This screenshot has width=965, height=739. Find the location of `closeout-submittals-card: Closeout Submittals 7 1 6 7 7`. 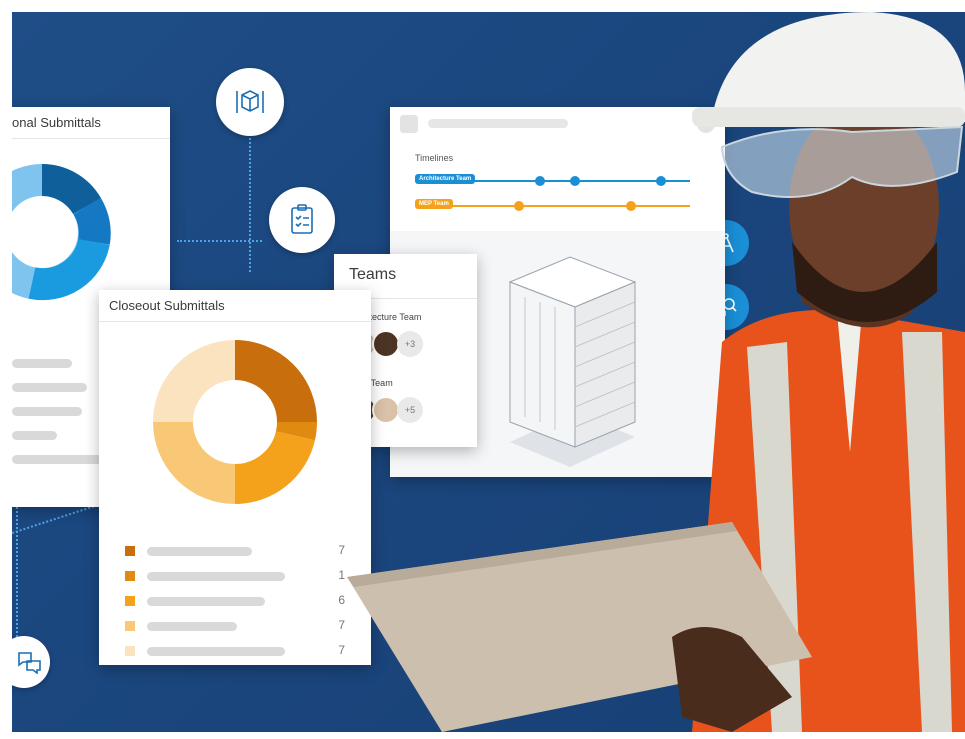

closeout-submittals-card: Closeout Submittals 7 1 6 7 7 is located at coordinates (235, 477).